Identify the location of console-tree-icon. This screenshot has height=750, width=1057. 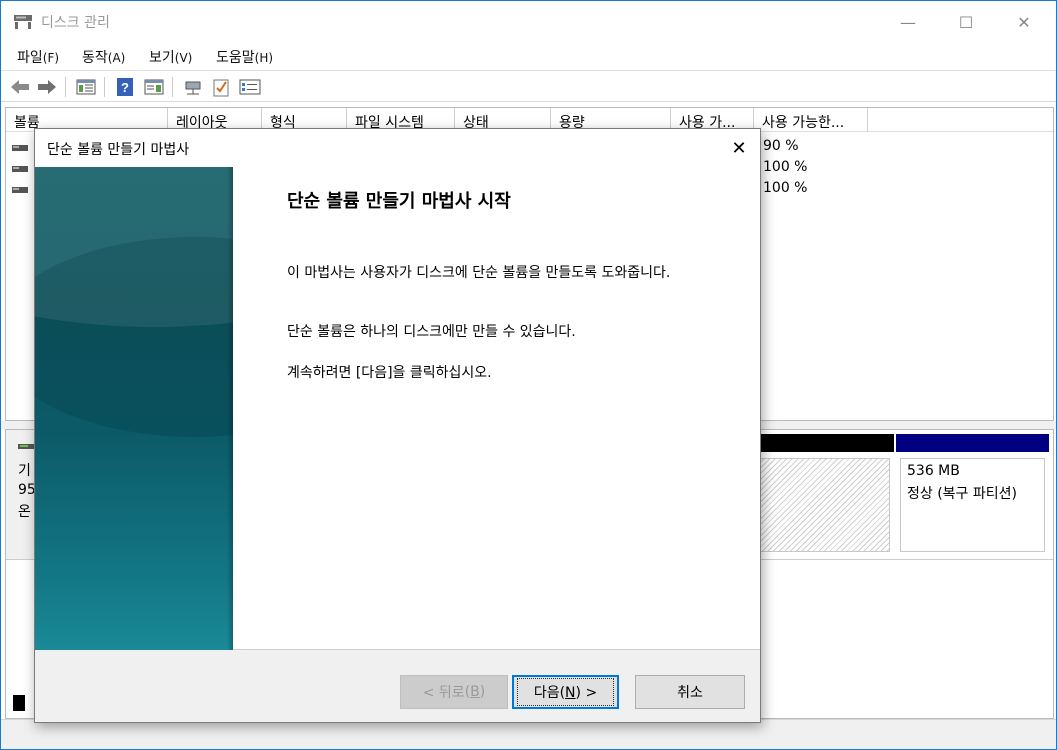
(86, 87).